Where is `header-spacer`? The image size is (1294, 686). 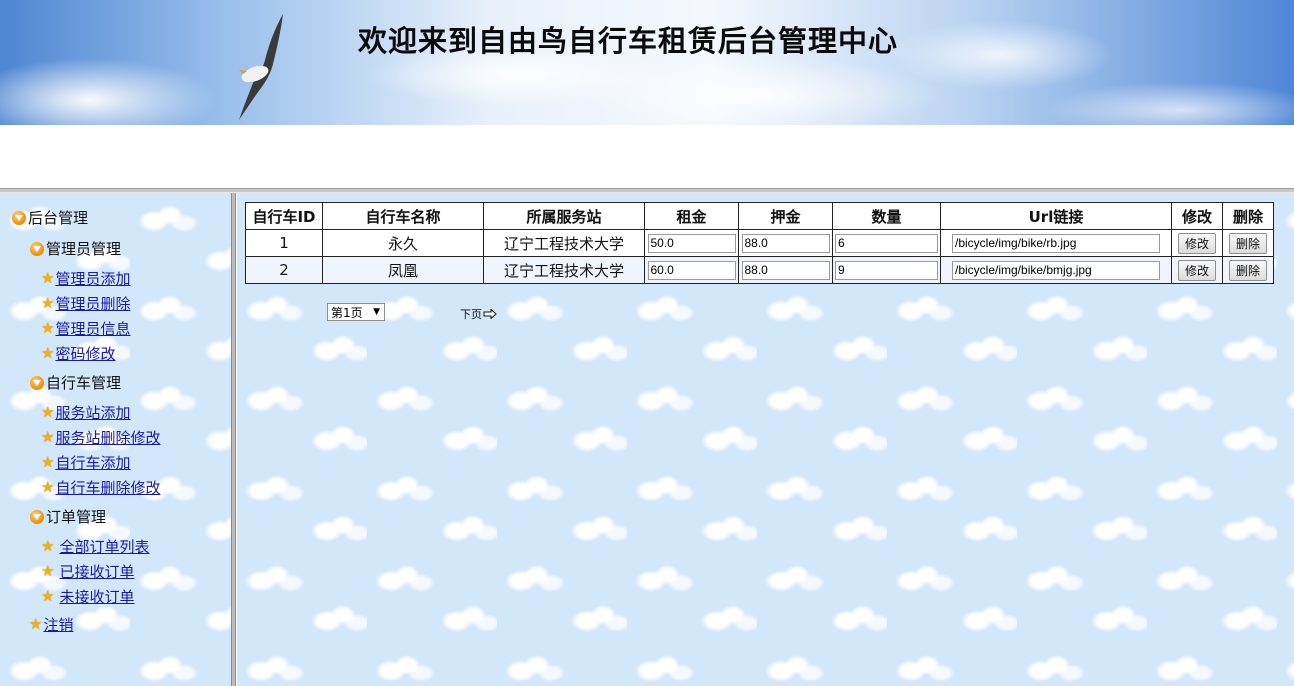
header-spacer is located at coordinates (647, 156).